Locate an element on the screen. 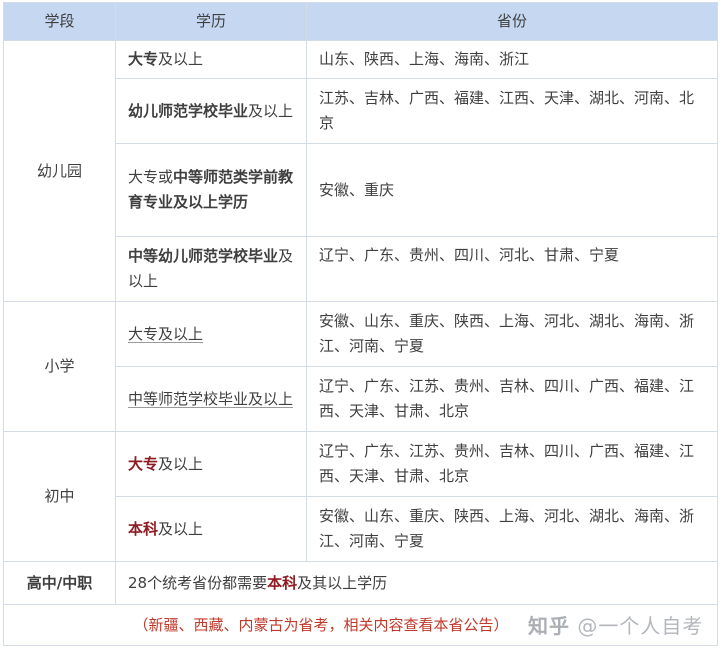 The height and width of the screenshot is (653, 720). edu-plain: 大专或 is located at coordinates (151, 177).